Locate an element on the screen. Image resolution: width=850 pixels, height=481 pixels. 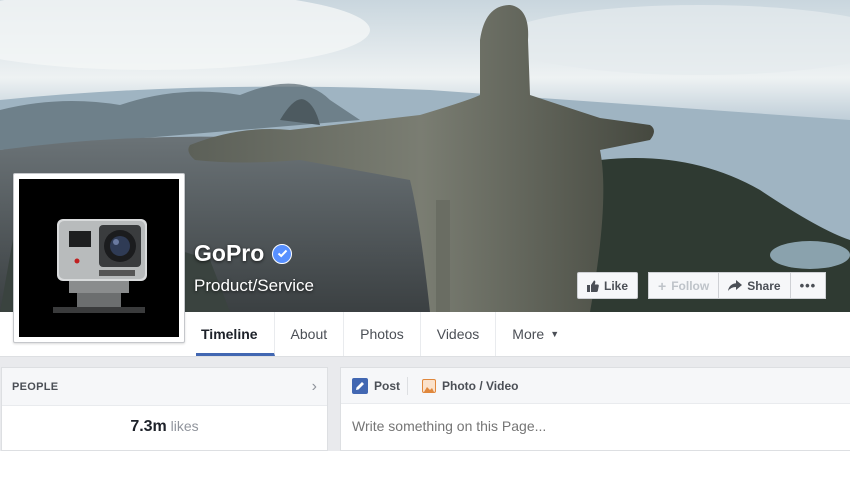
share-button: Share is located at coordinates (755, 285).